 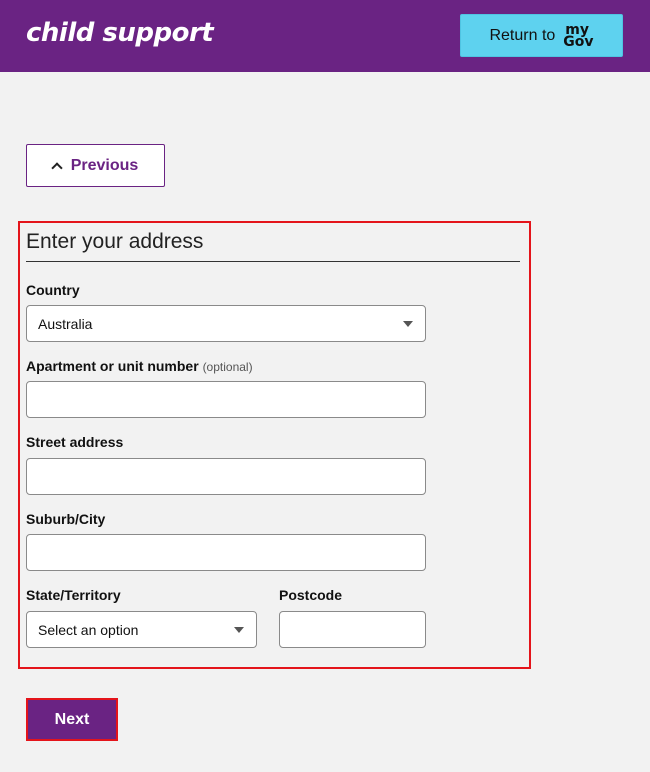 I want to click on street-address-input, so click(x=226, y=476).